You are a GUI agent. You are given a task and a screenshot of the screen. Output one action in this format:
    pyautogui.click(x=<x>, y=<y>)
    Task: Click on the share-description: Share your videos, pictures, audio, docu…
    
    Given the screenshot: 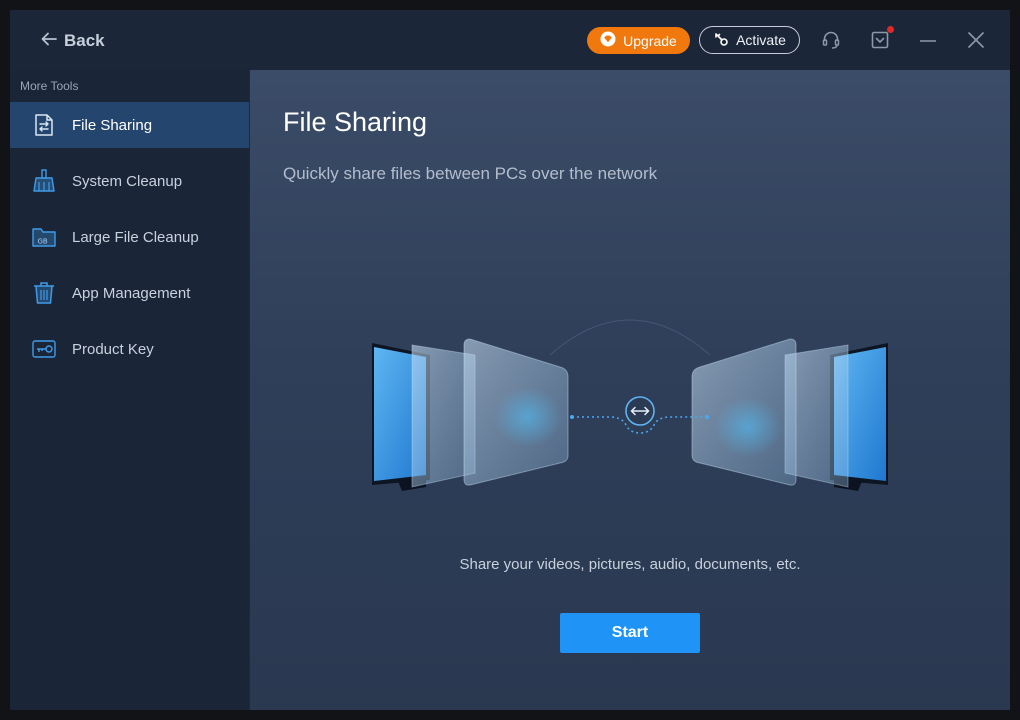 What is the action you would take?
    pyautogui.click(x=630, y=564)
    